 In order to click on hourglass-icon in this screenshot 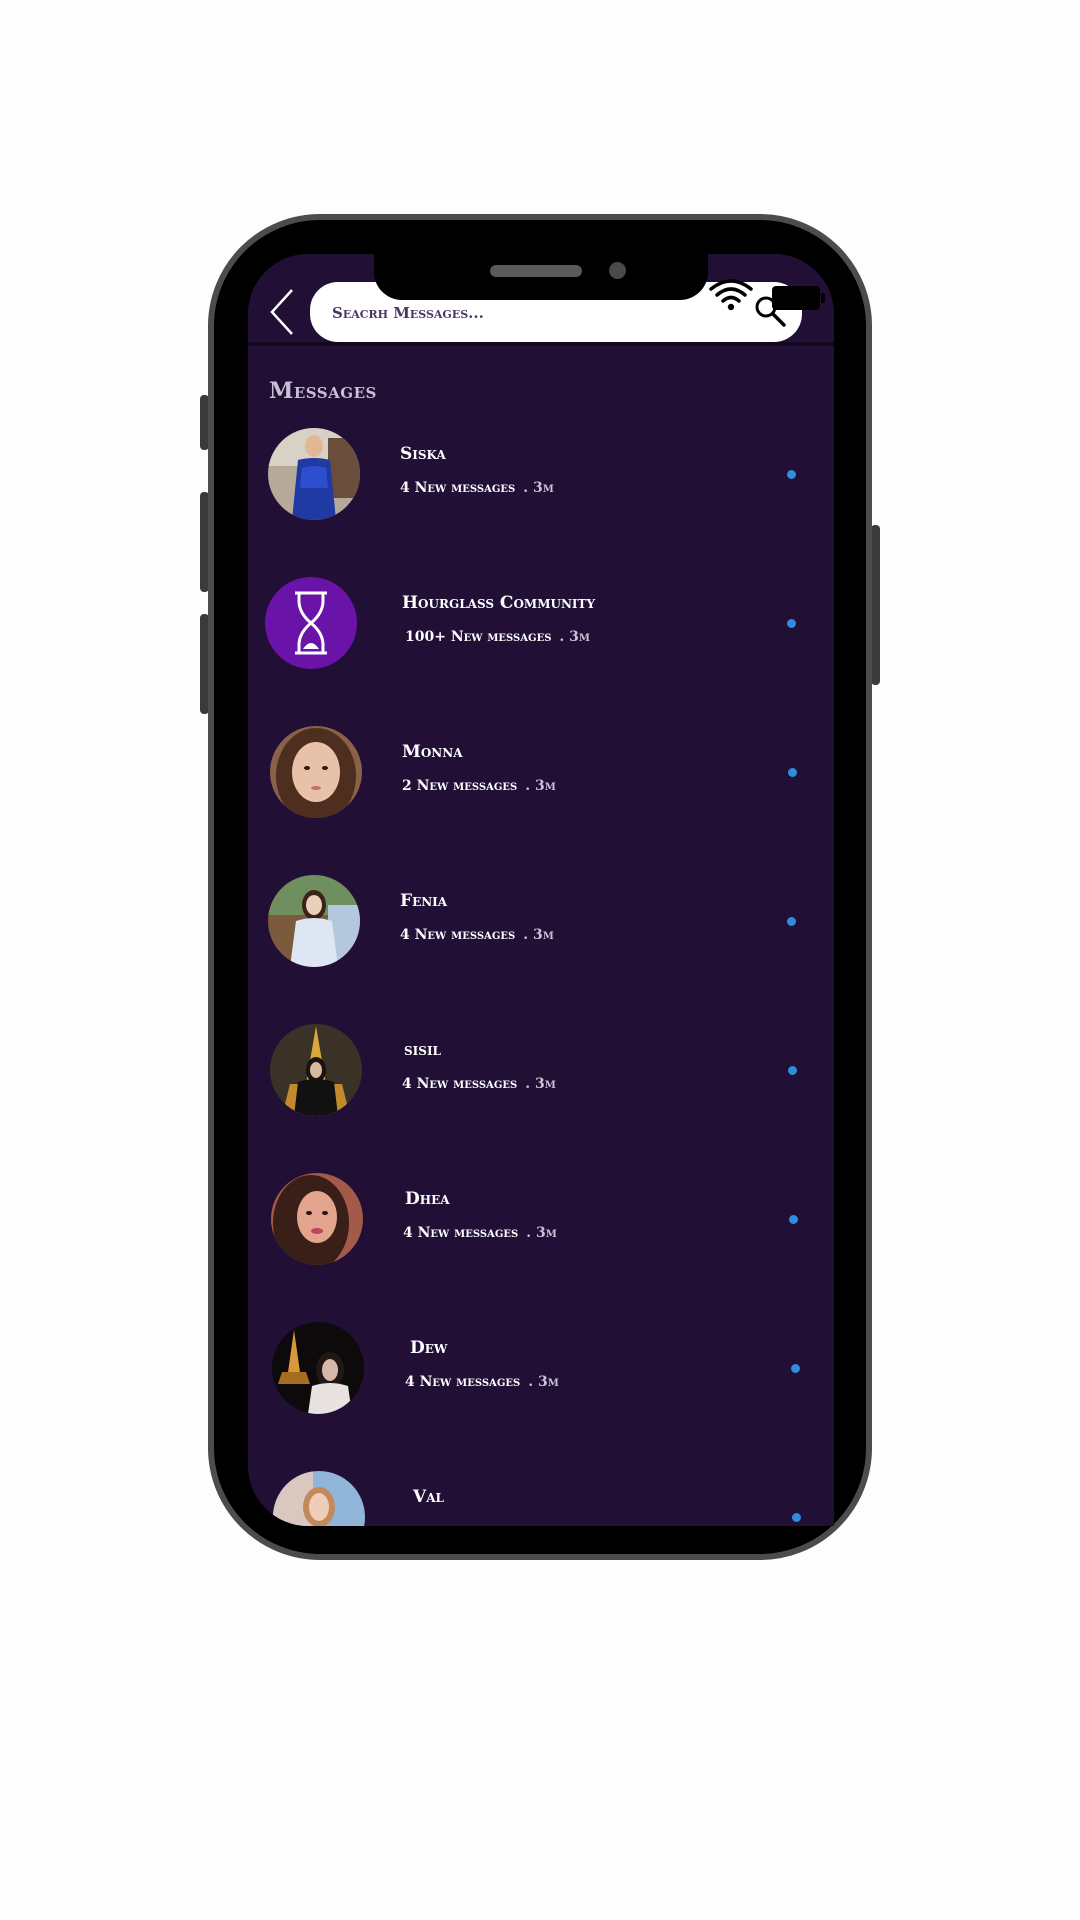, I will do `click(311, 623)`.